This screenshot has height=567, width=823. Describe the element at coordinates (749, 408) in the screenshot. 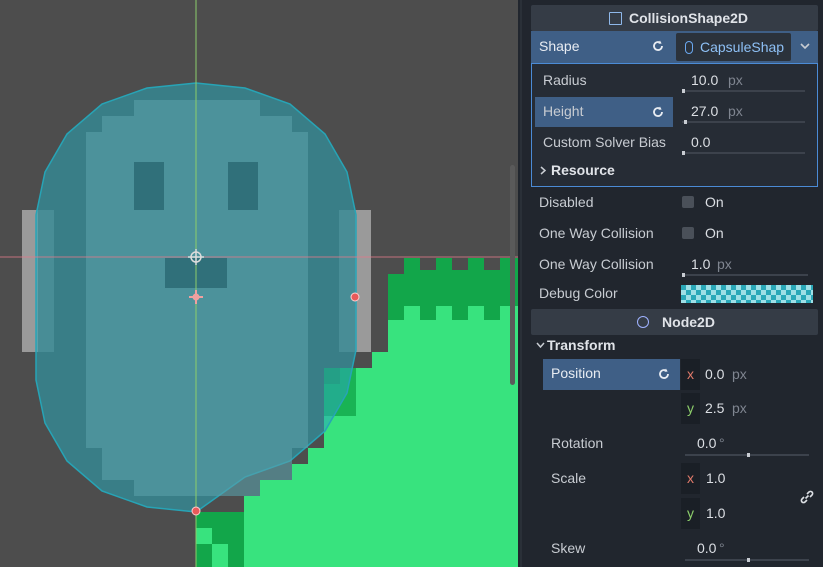

I see `position-y-field: y 2.5 px` at that location.